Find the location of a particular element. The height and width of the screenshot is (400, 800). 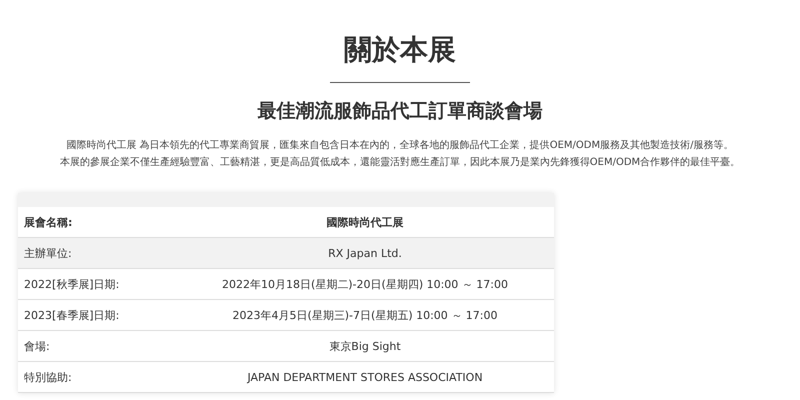

intro-text: 國際時尚代工展 為日本領先的代工專業商貿展，匯集來自包含日本在內的，全球各地的服飾品代工企業，提供OEM/ODM服務及其他製造技術/服務等。 is located at coordinates (400, 145).